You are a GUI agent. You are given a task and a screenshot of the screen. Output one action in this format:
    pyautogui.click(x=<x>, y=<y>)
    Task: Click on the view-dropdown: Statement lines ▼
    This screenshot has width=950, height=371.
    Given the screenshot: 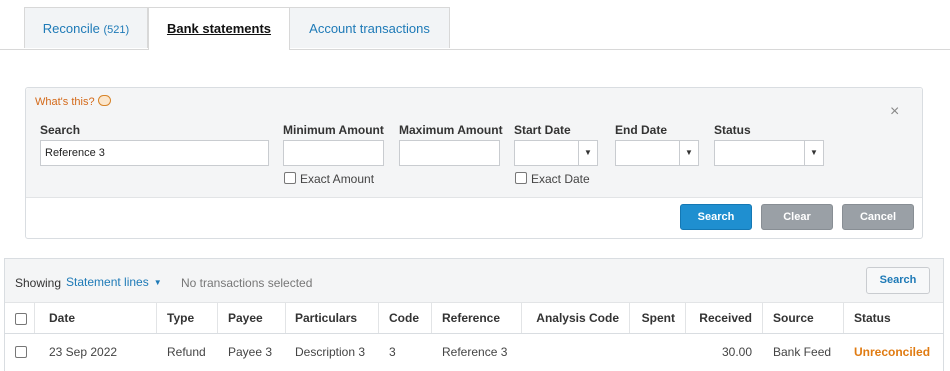 What is the action you would take?
    pyautogui.click(x=114, y=282)
    